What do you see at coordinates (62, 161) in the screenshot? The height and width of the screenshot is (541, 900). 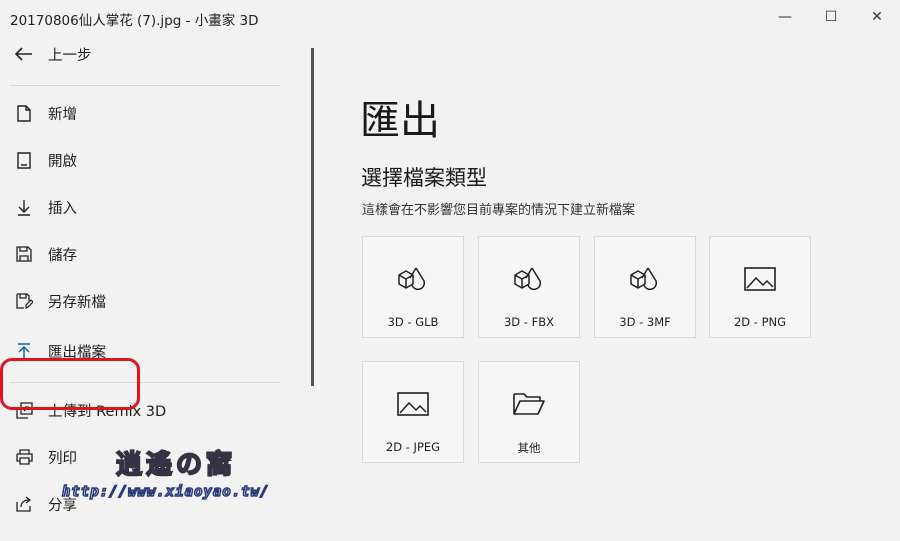 I see `sidebar-item-label: 開啟` at bounding box center [62, 161].